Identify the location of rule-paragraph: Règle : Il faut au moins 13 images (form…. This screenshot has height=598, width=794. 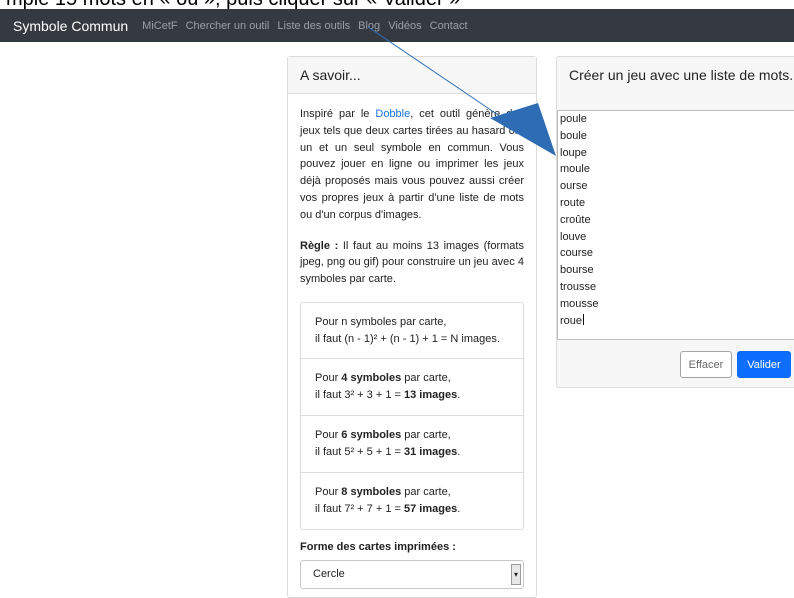
(412, 263).